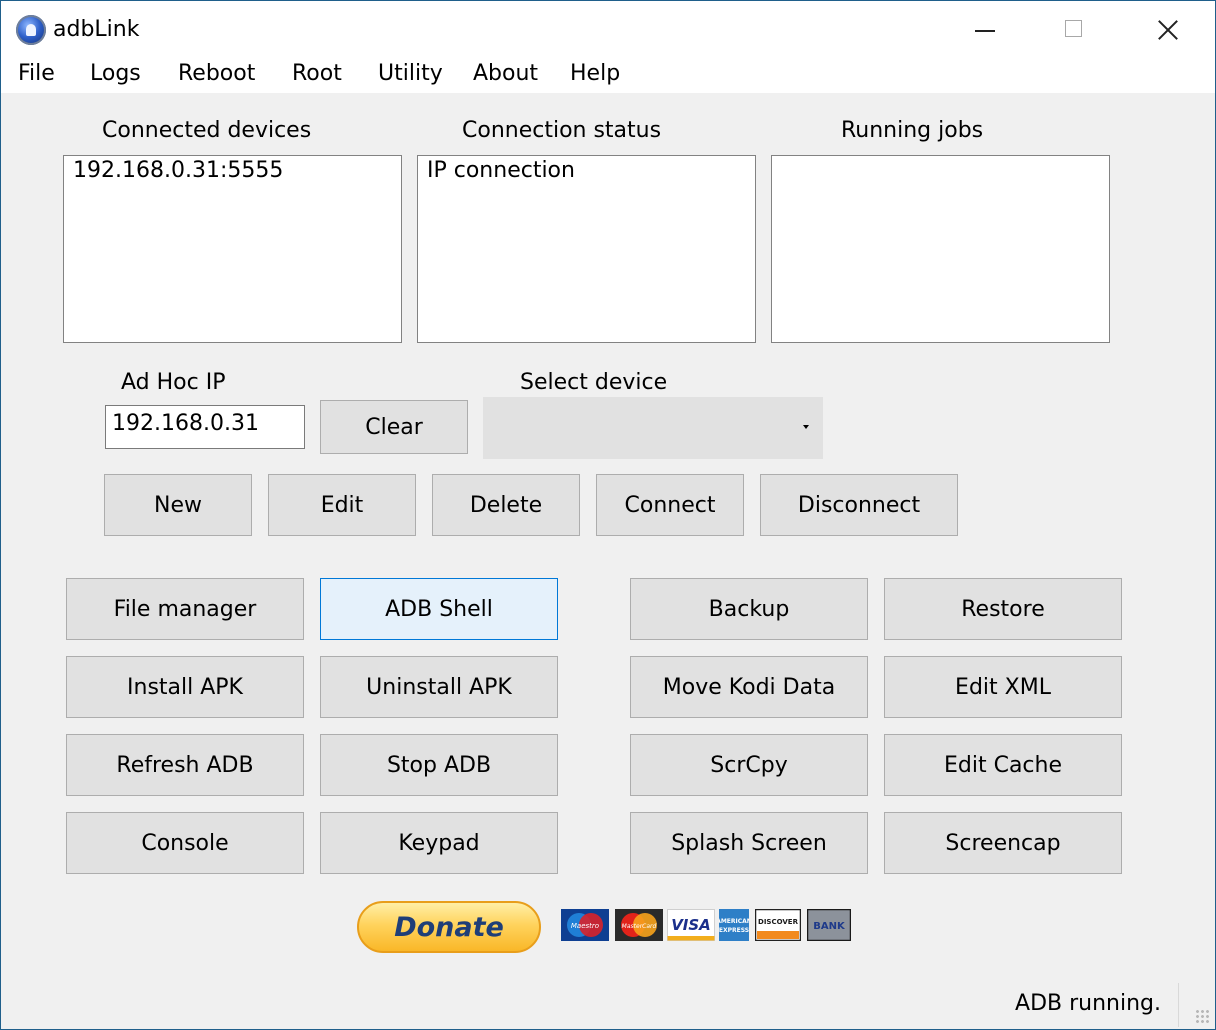 The image size is (1216, 1030). I want to click on svg-text: EXPRESS, so click(734, 930).